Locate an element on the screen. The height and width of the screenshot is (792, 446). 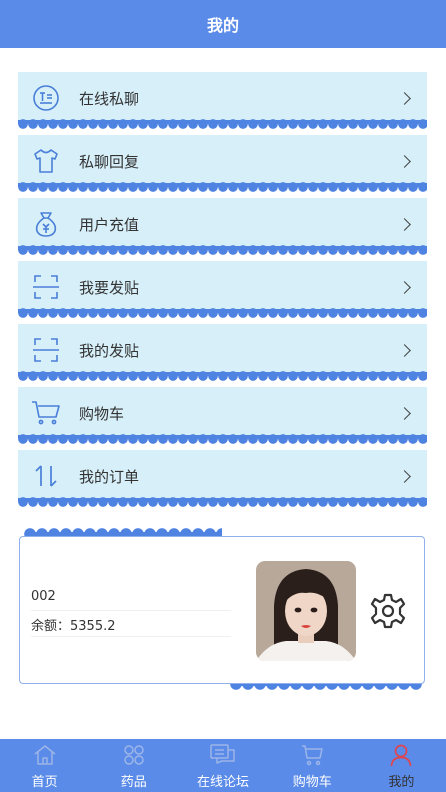
user-id: 002 is located at coordinates (131, 600).